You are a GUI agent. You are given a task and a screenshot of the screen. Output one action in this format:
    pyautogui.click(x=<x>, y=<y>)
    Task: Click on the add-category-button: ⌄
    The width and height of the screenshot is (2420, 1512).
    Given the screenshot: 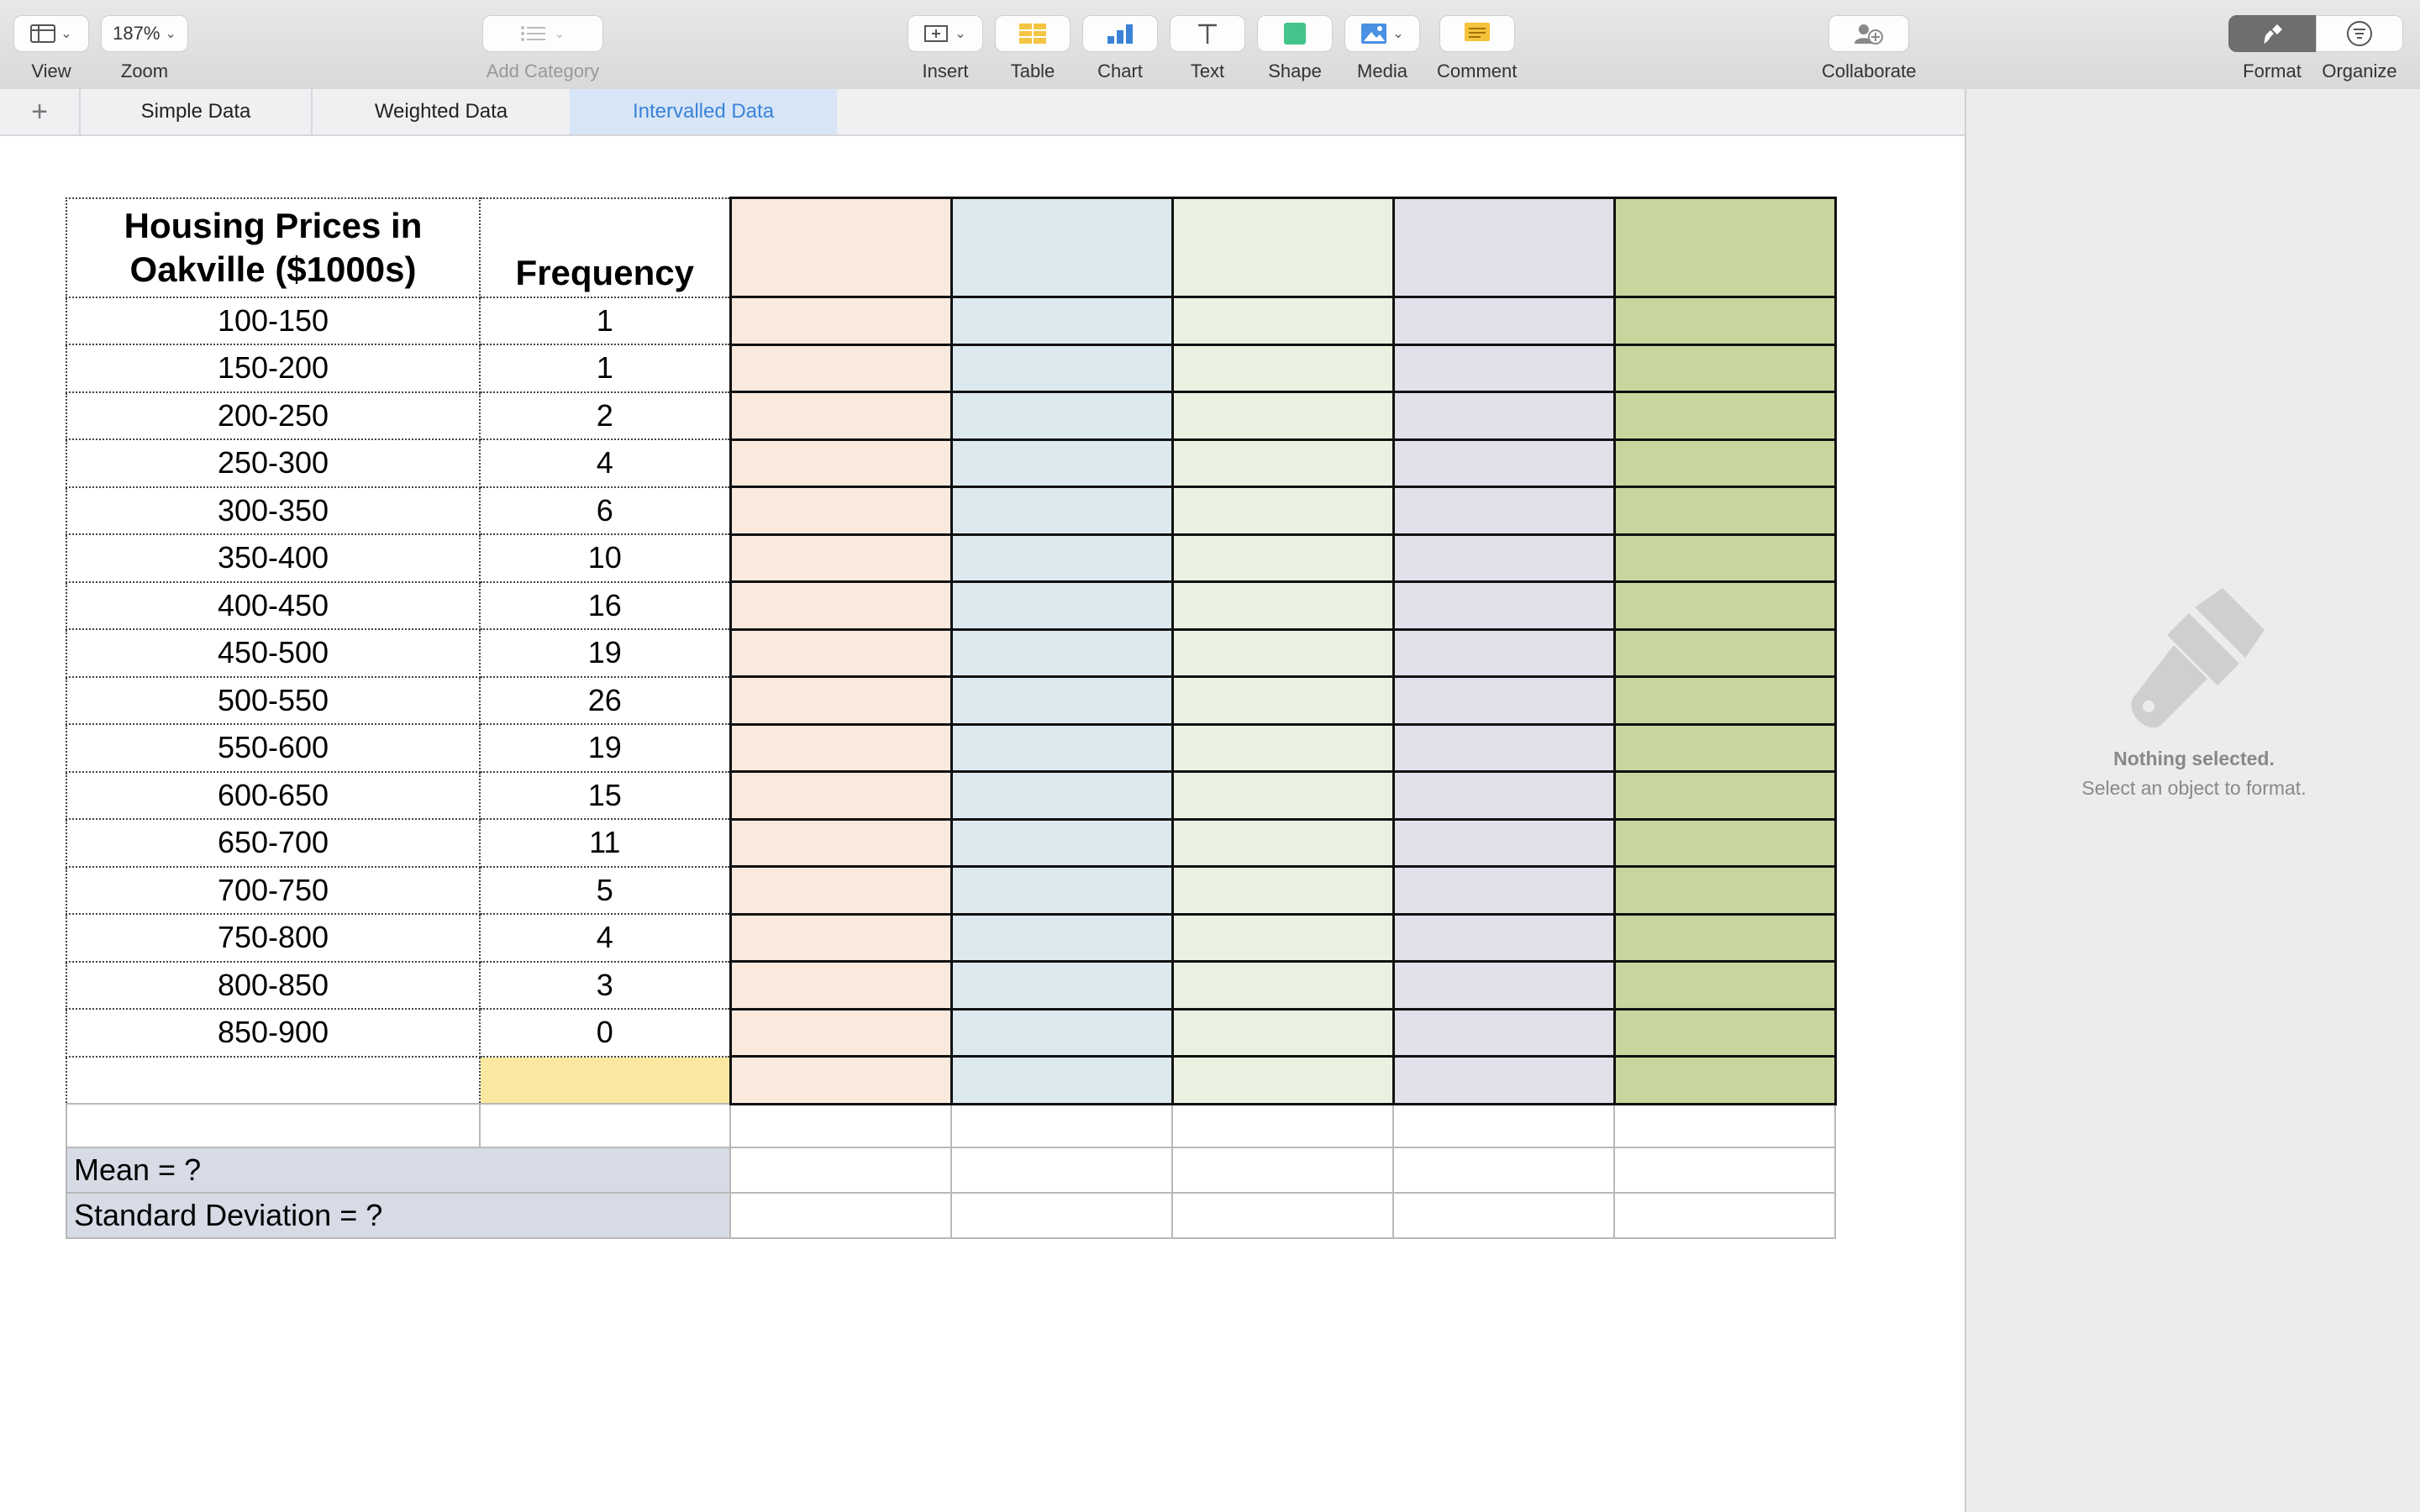 What is the action you would take?
    pyautogui.click(x=542, y=33)
    